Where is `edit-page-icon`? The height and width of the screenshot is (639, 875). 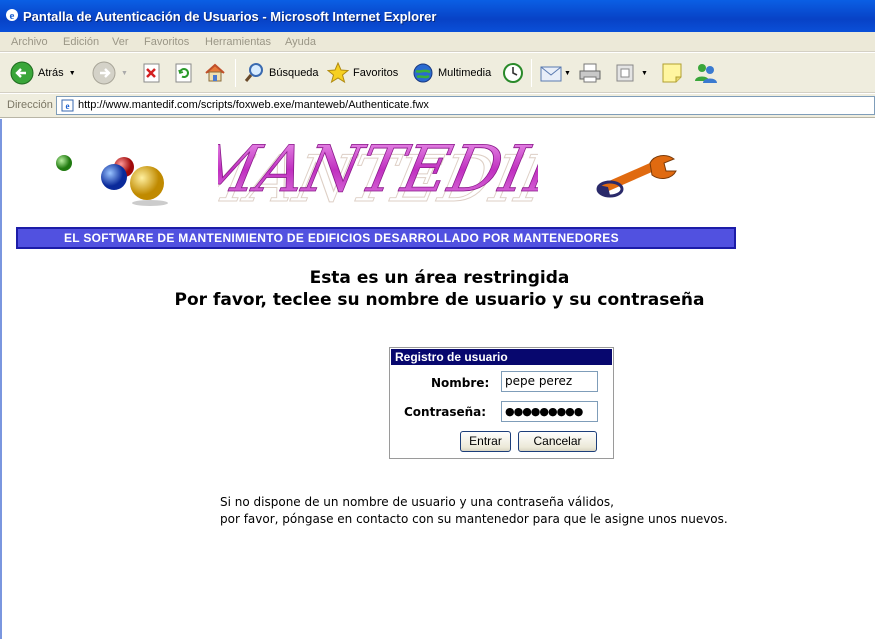 edit-page-icon is located at coordinates (625, 73).